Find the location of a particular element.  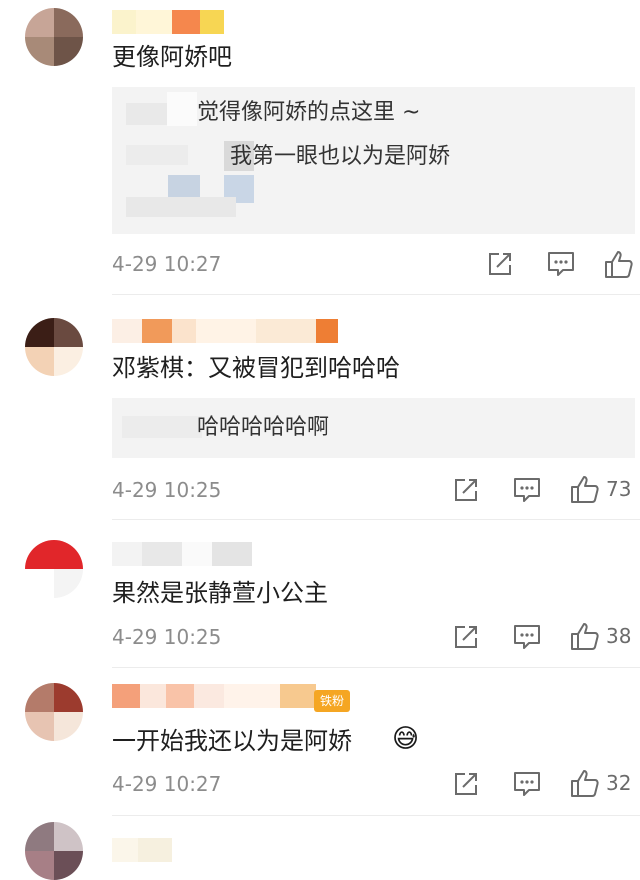

comment-text: 一开始我还以为是阿娇 is located at coordinates (232, 741).